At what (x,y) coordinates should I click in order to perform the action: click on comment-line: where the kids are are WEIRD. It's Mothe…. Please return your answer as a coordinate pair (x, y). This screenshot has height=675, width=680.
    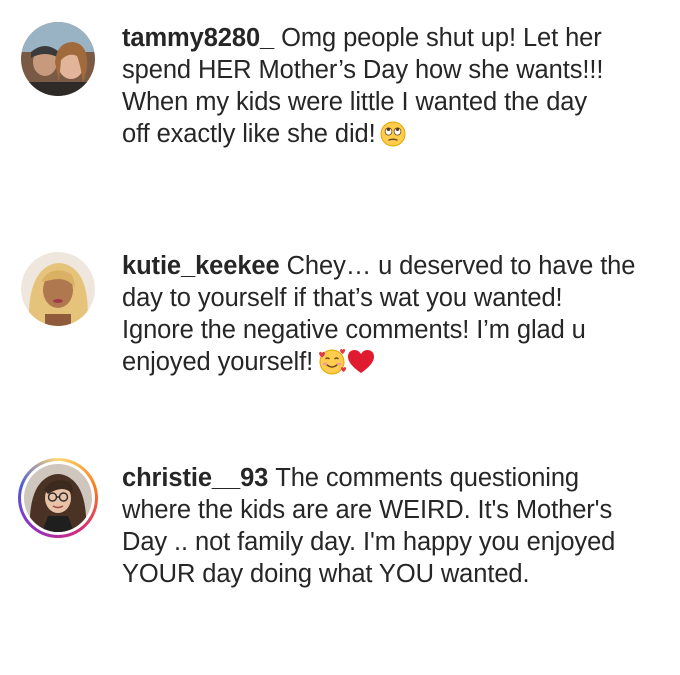
    Looking at the image, I should click on (367, 510).